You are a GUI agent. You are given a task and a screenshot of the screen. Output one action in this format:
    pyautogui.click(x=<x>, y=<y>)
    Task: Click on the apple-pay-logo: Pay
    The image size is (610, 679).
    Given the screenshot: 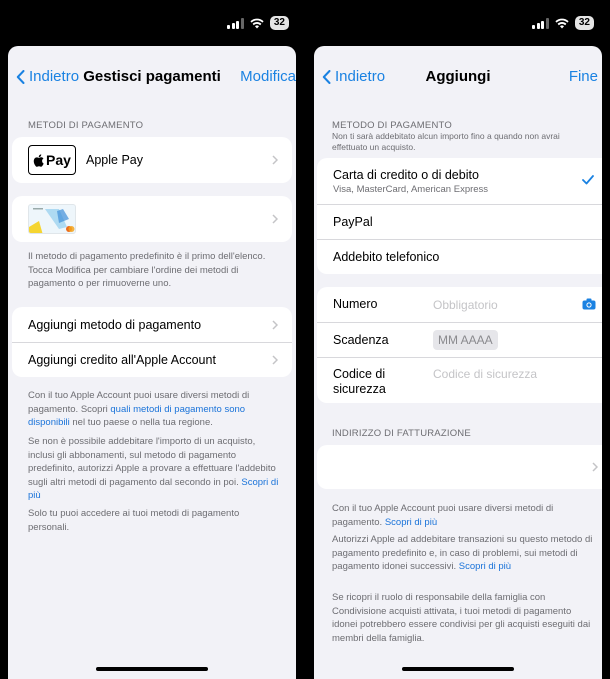 What is the action you would take?
    pyautogui.click(x=52, y=160)
    